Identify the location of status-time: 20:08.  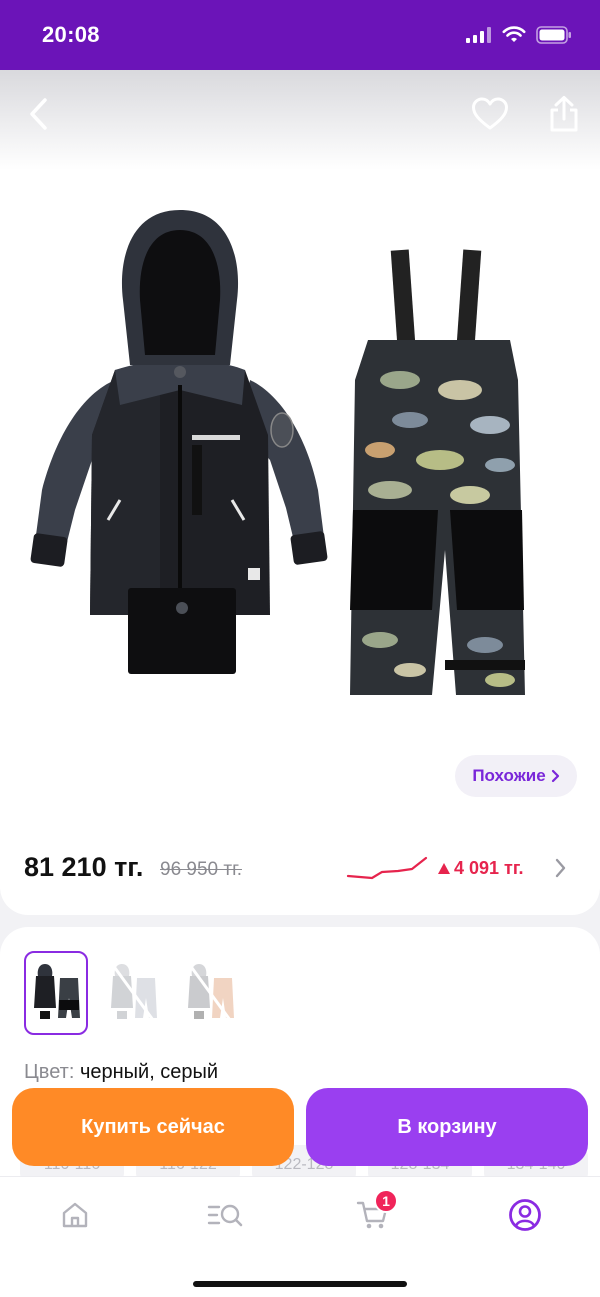
(71, 34).